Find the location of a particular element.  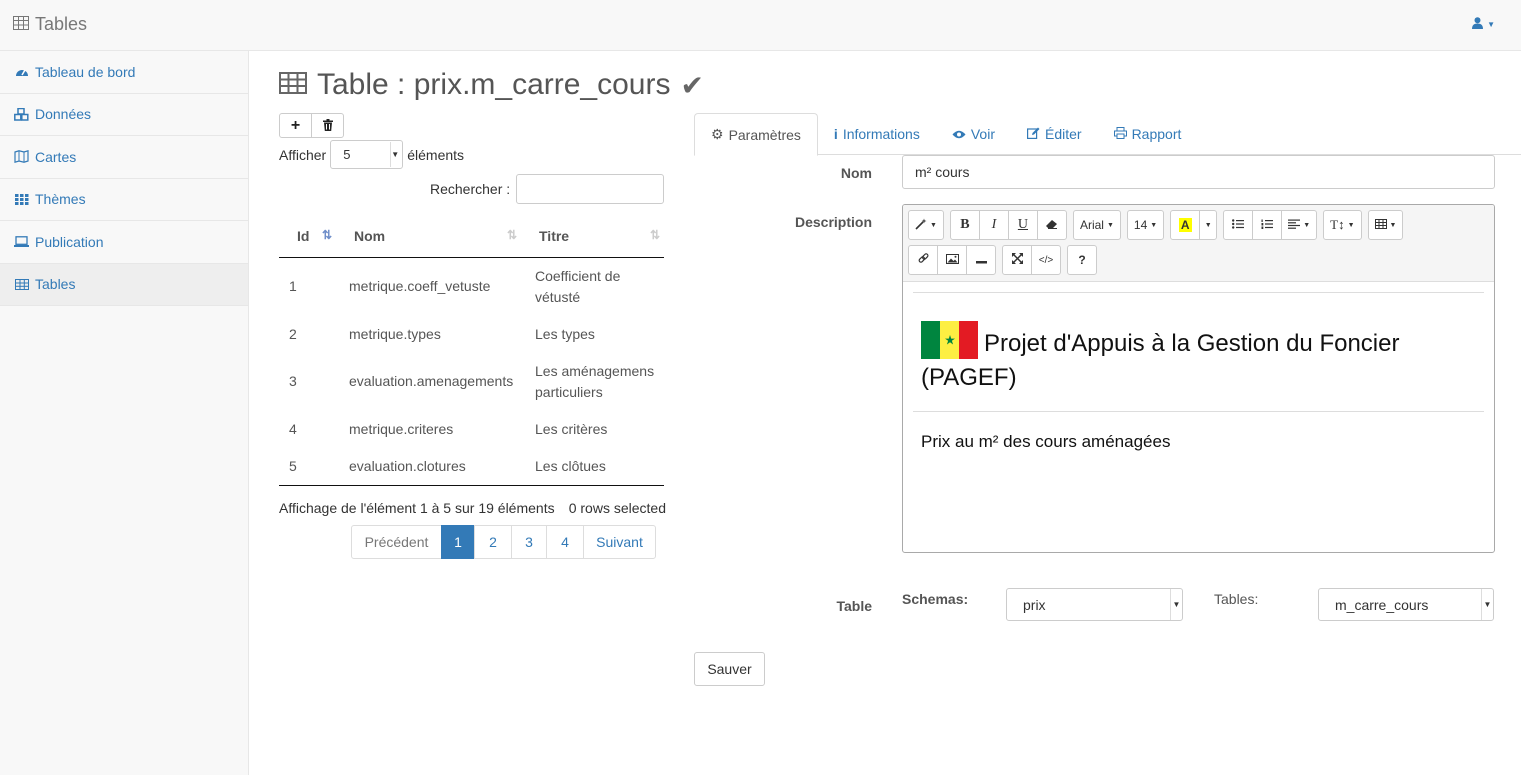

text-height-icon: T↕ is located at coordinates (1337, 224).